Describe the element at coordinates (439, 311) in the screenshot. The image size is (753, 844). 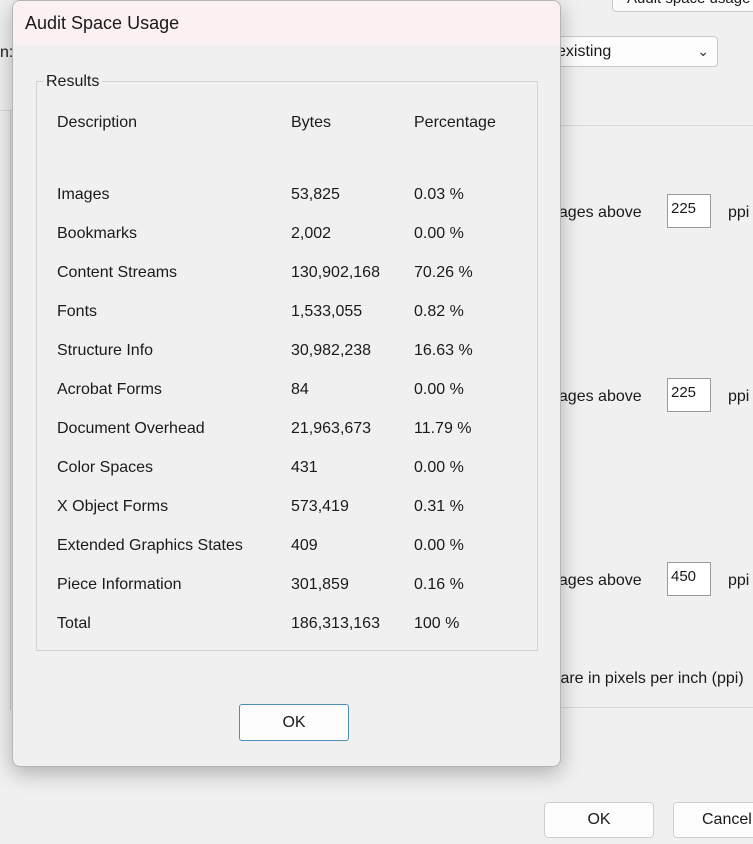
I see `row-percentage: 0.82 %` at that location.